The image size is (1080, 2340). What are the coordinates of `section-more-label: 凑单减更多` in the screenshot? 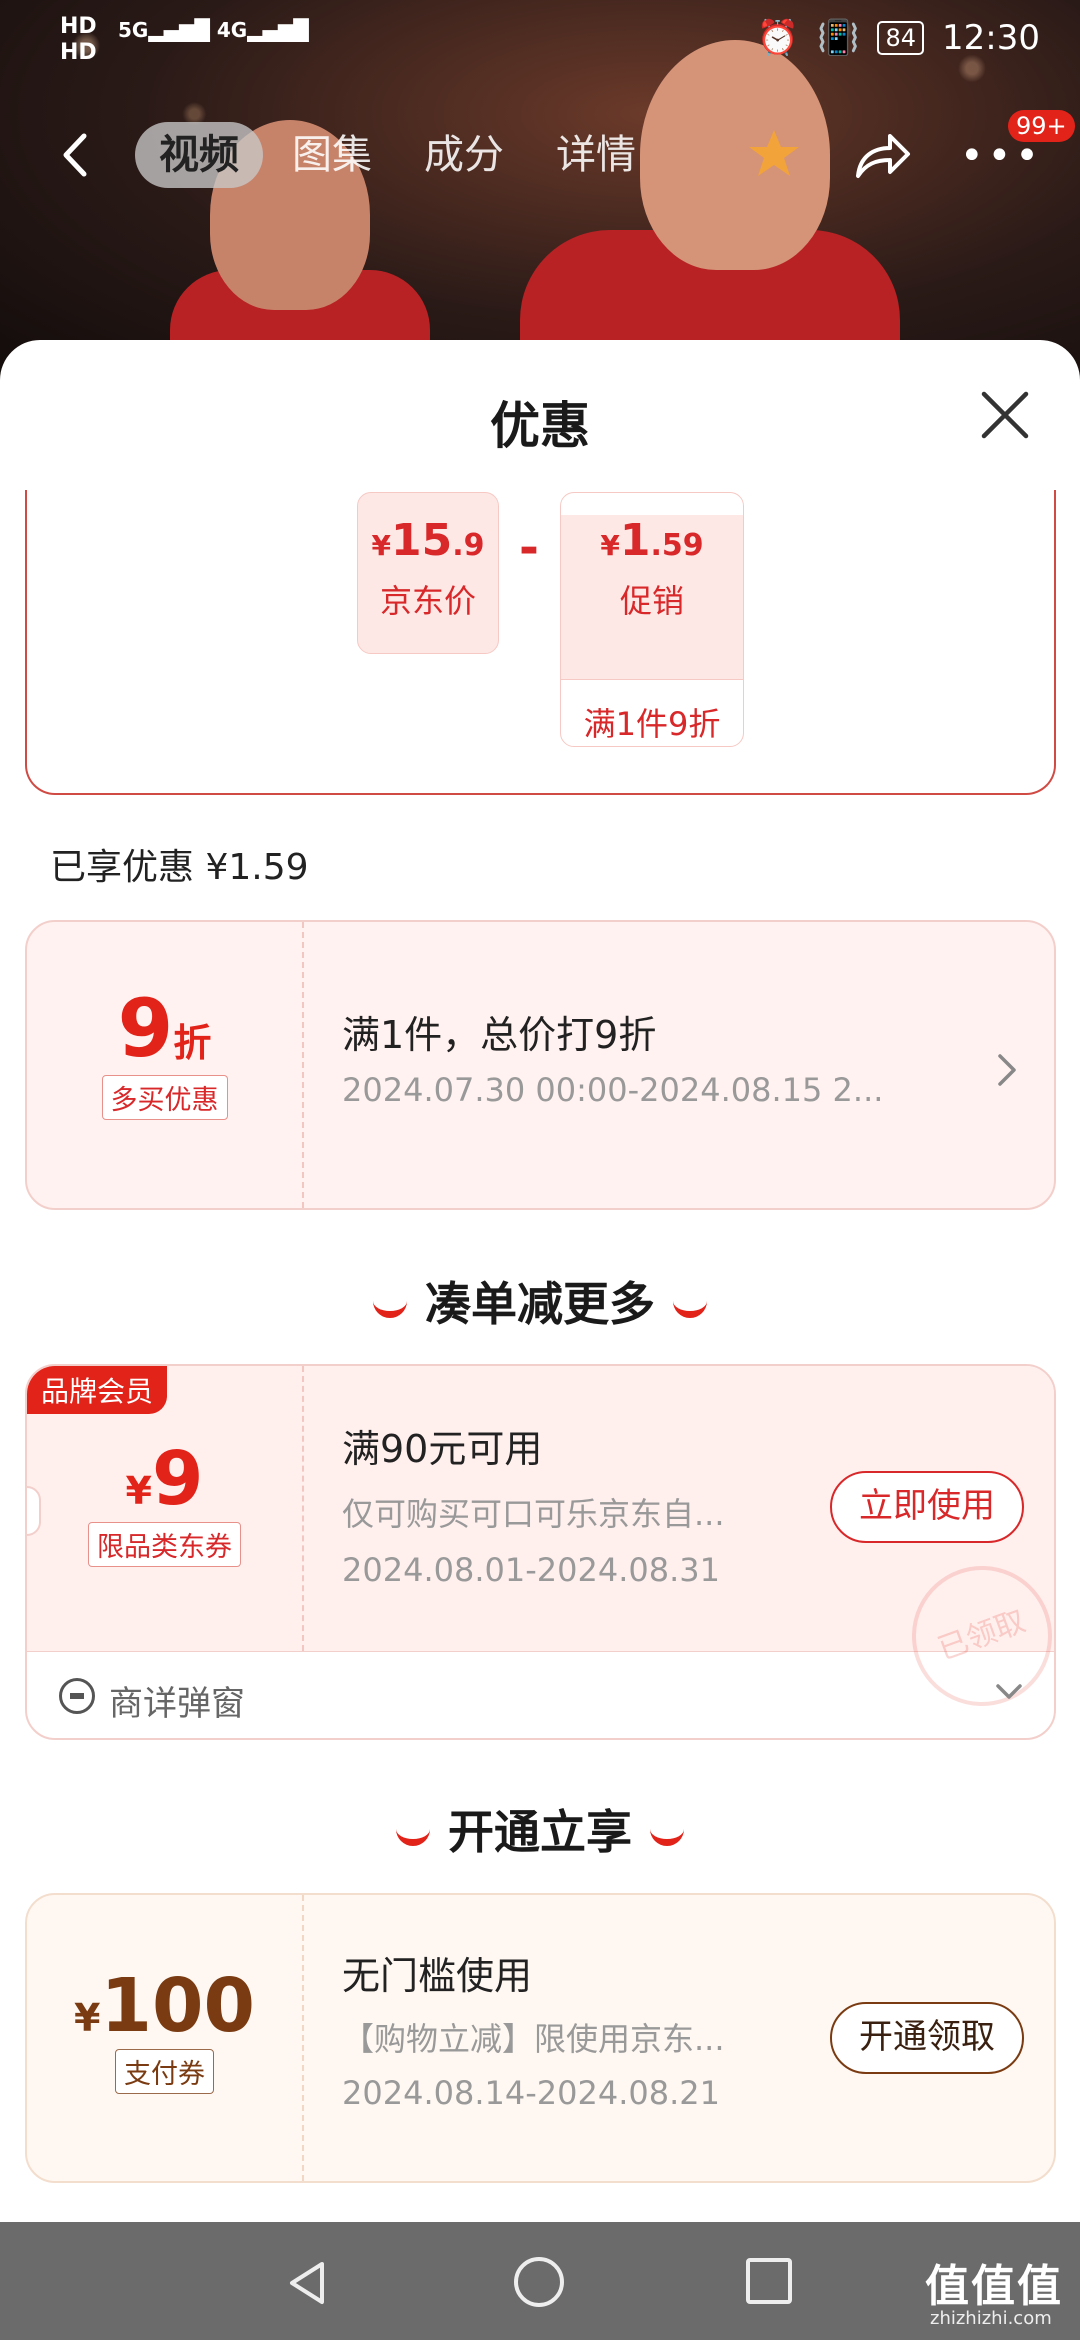 It's located at (540, 1304).